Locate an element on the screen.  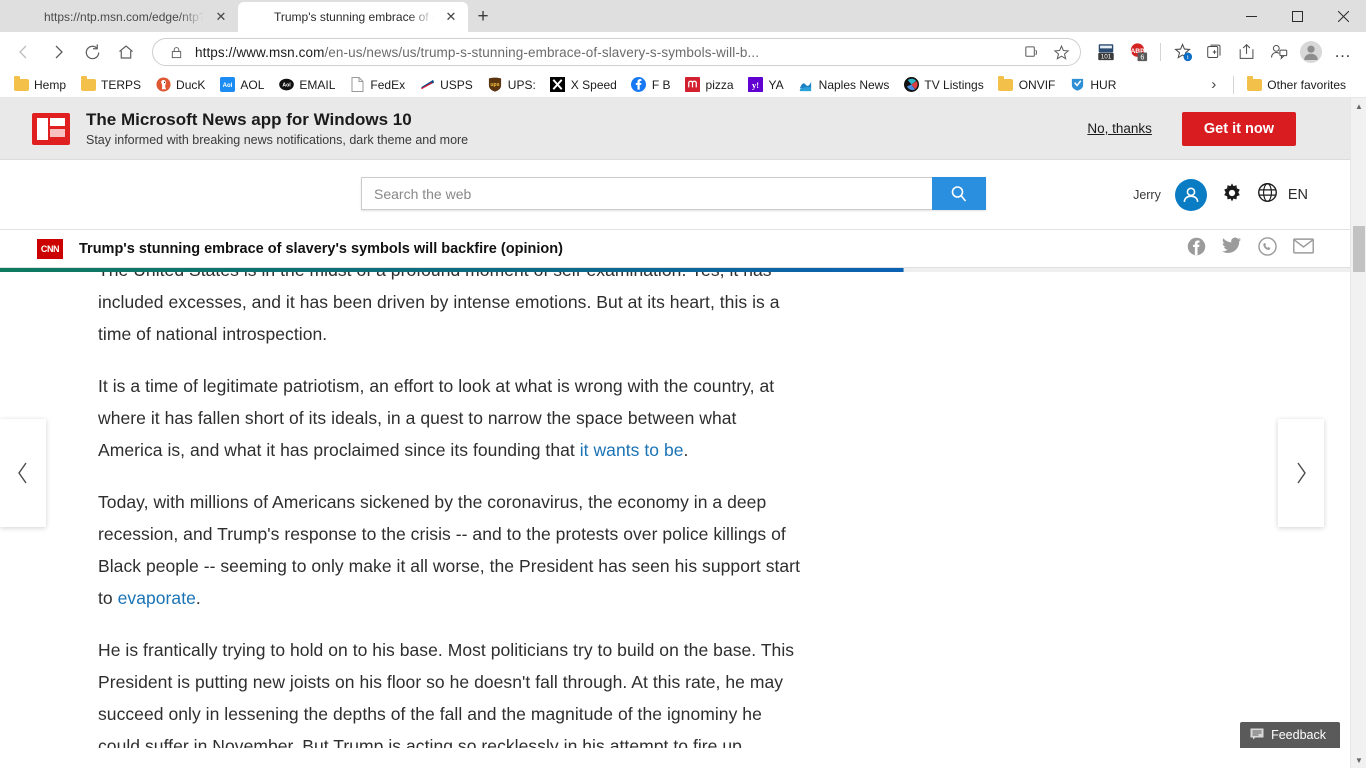
tab-title: https://ntp.msn.com/edge/ntp?locale is located at coordinates (124, 17).